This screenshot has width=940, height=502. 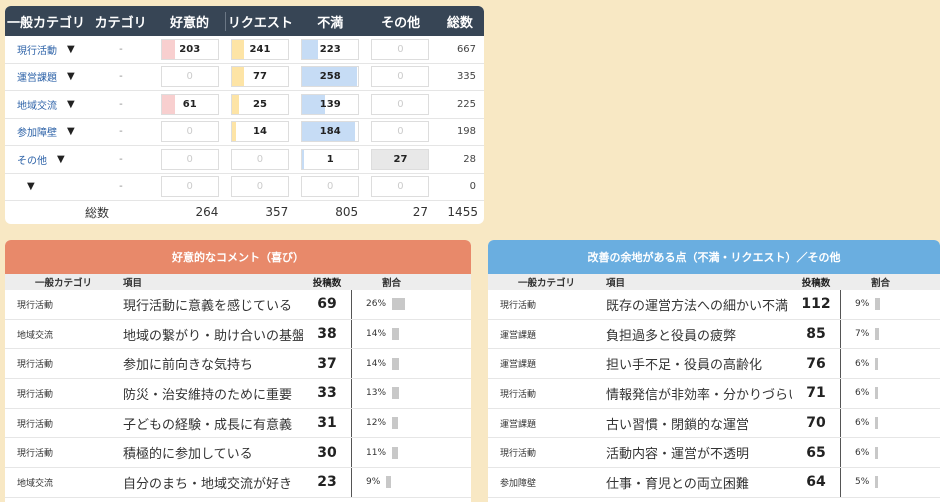 What do you see at coordinates (32, 159) in the screenshot?
I see `category-label: その他` at bounding box center [32, 159].